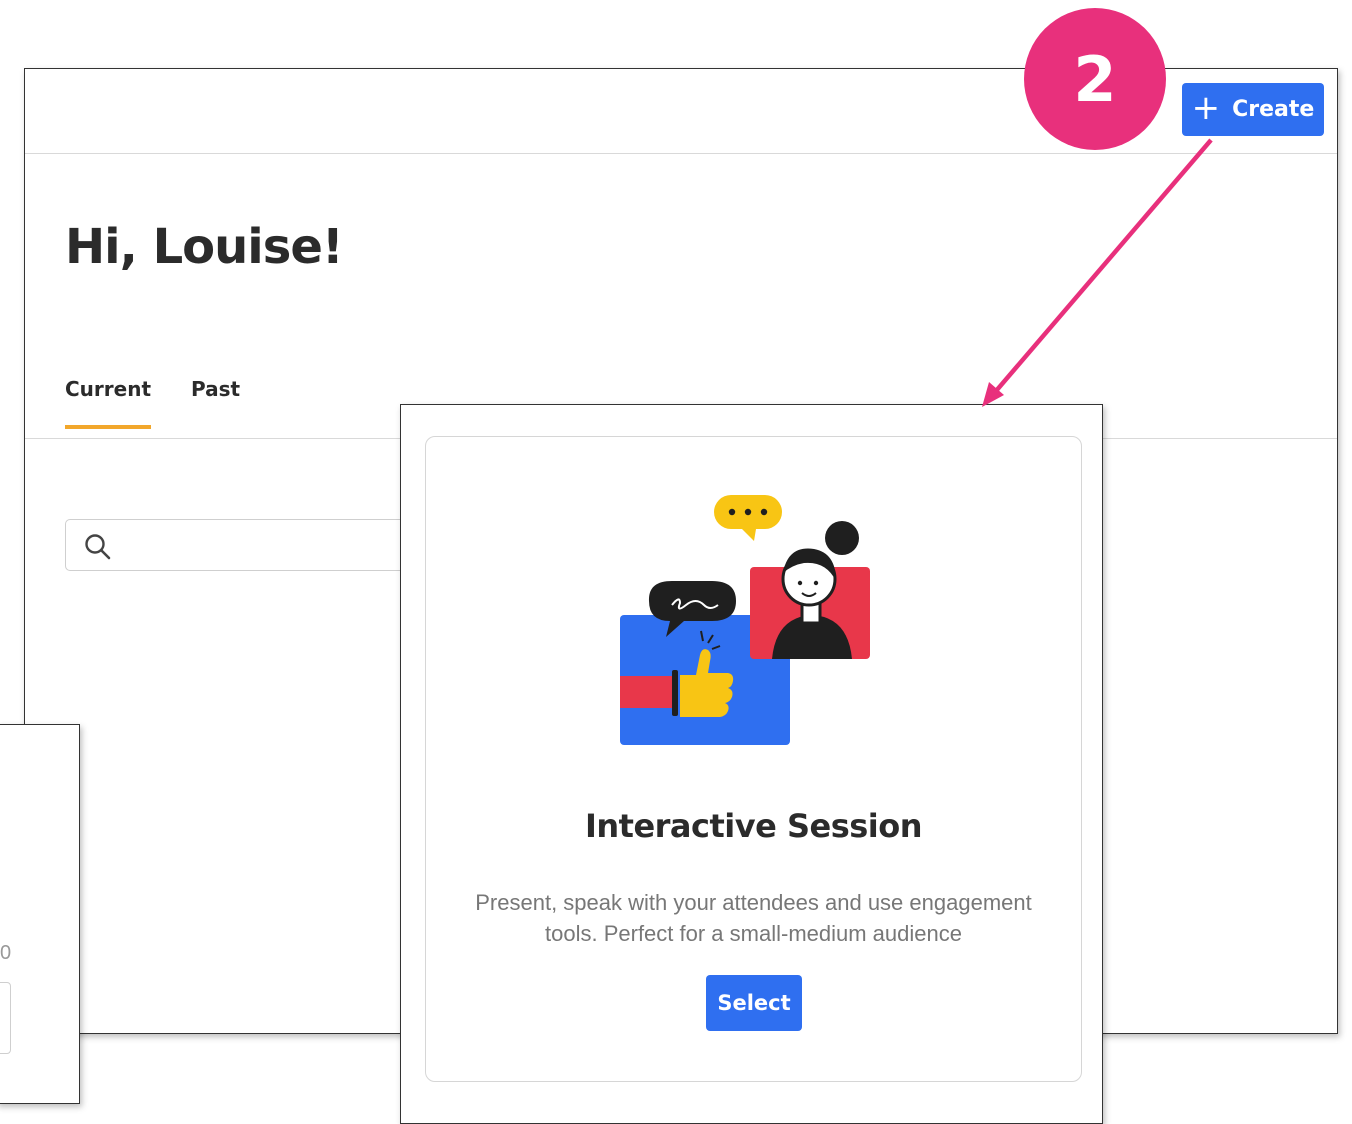 The image size is (1352, 1124). What do you see at coordinates (1097, 272) in the screenshot?
I see `arrow-annotation` at bounding box center [1097, 272].